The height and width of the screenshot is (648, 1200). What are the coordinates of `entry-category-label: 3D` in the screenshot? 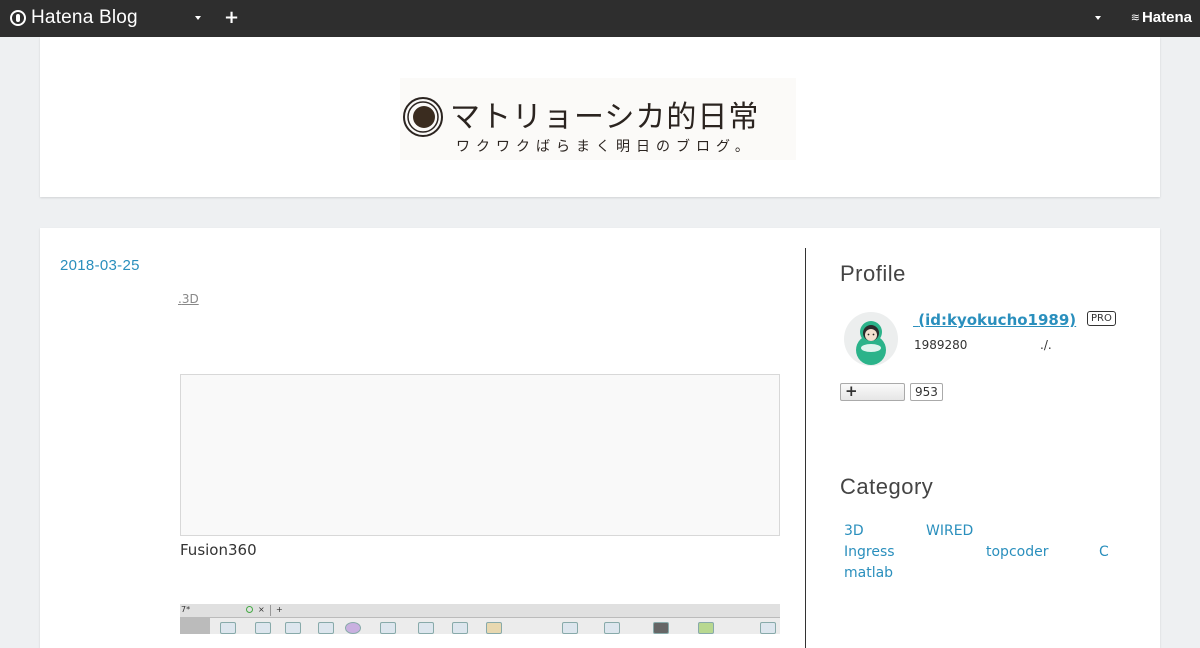 It's located at (190, 299).